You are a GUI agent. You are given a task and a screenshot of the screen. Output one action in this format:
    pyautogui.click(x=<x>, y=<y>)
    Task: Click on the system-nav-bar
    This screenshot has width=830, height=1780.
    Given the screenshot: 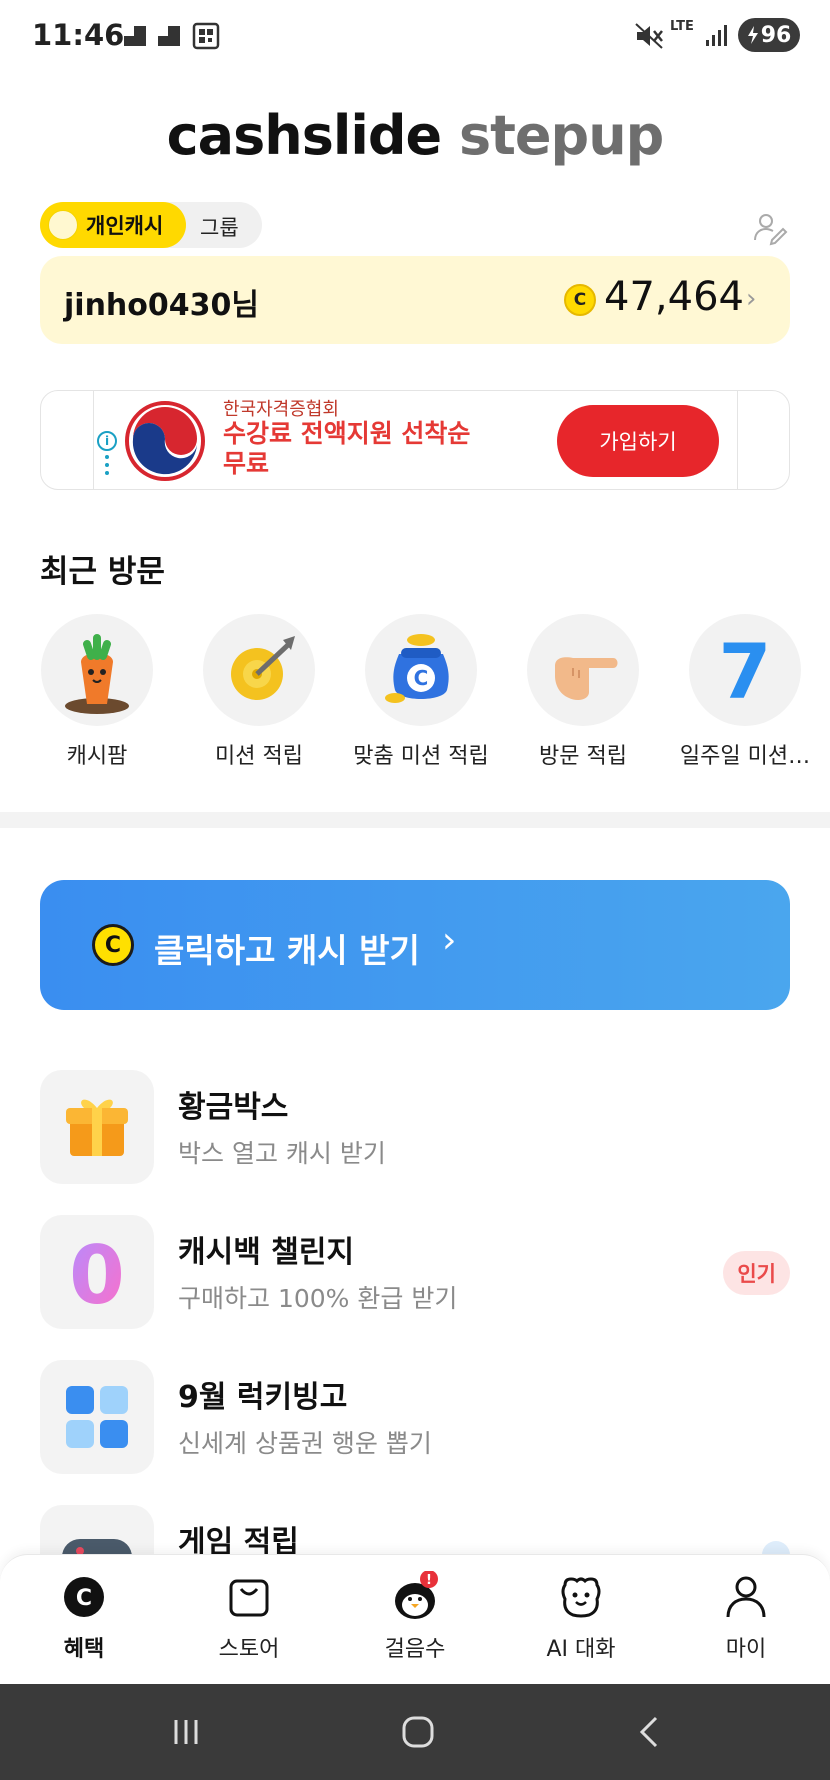 What is the action you would take?
    pyautogui.click(x=415, y=1732)
    